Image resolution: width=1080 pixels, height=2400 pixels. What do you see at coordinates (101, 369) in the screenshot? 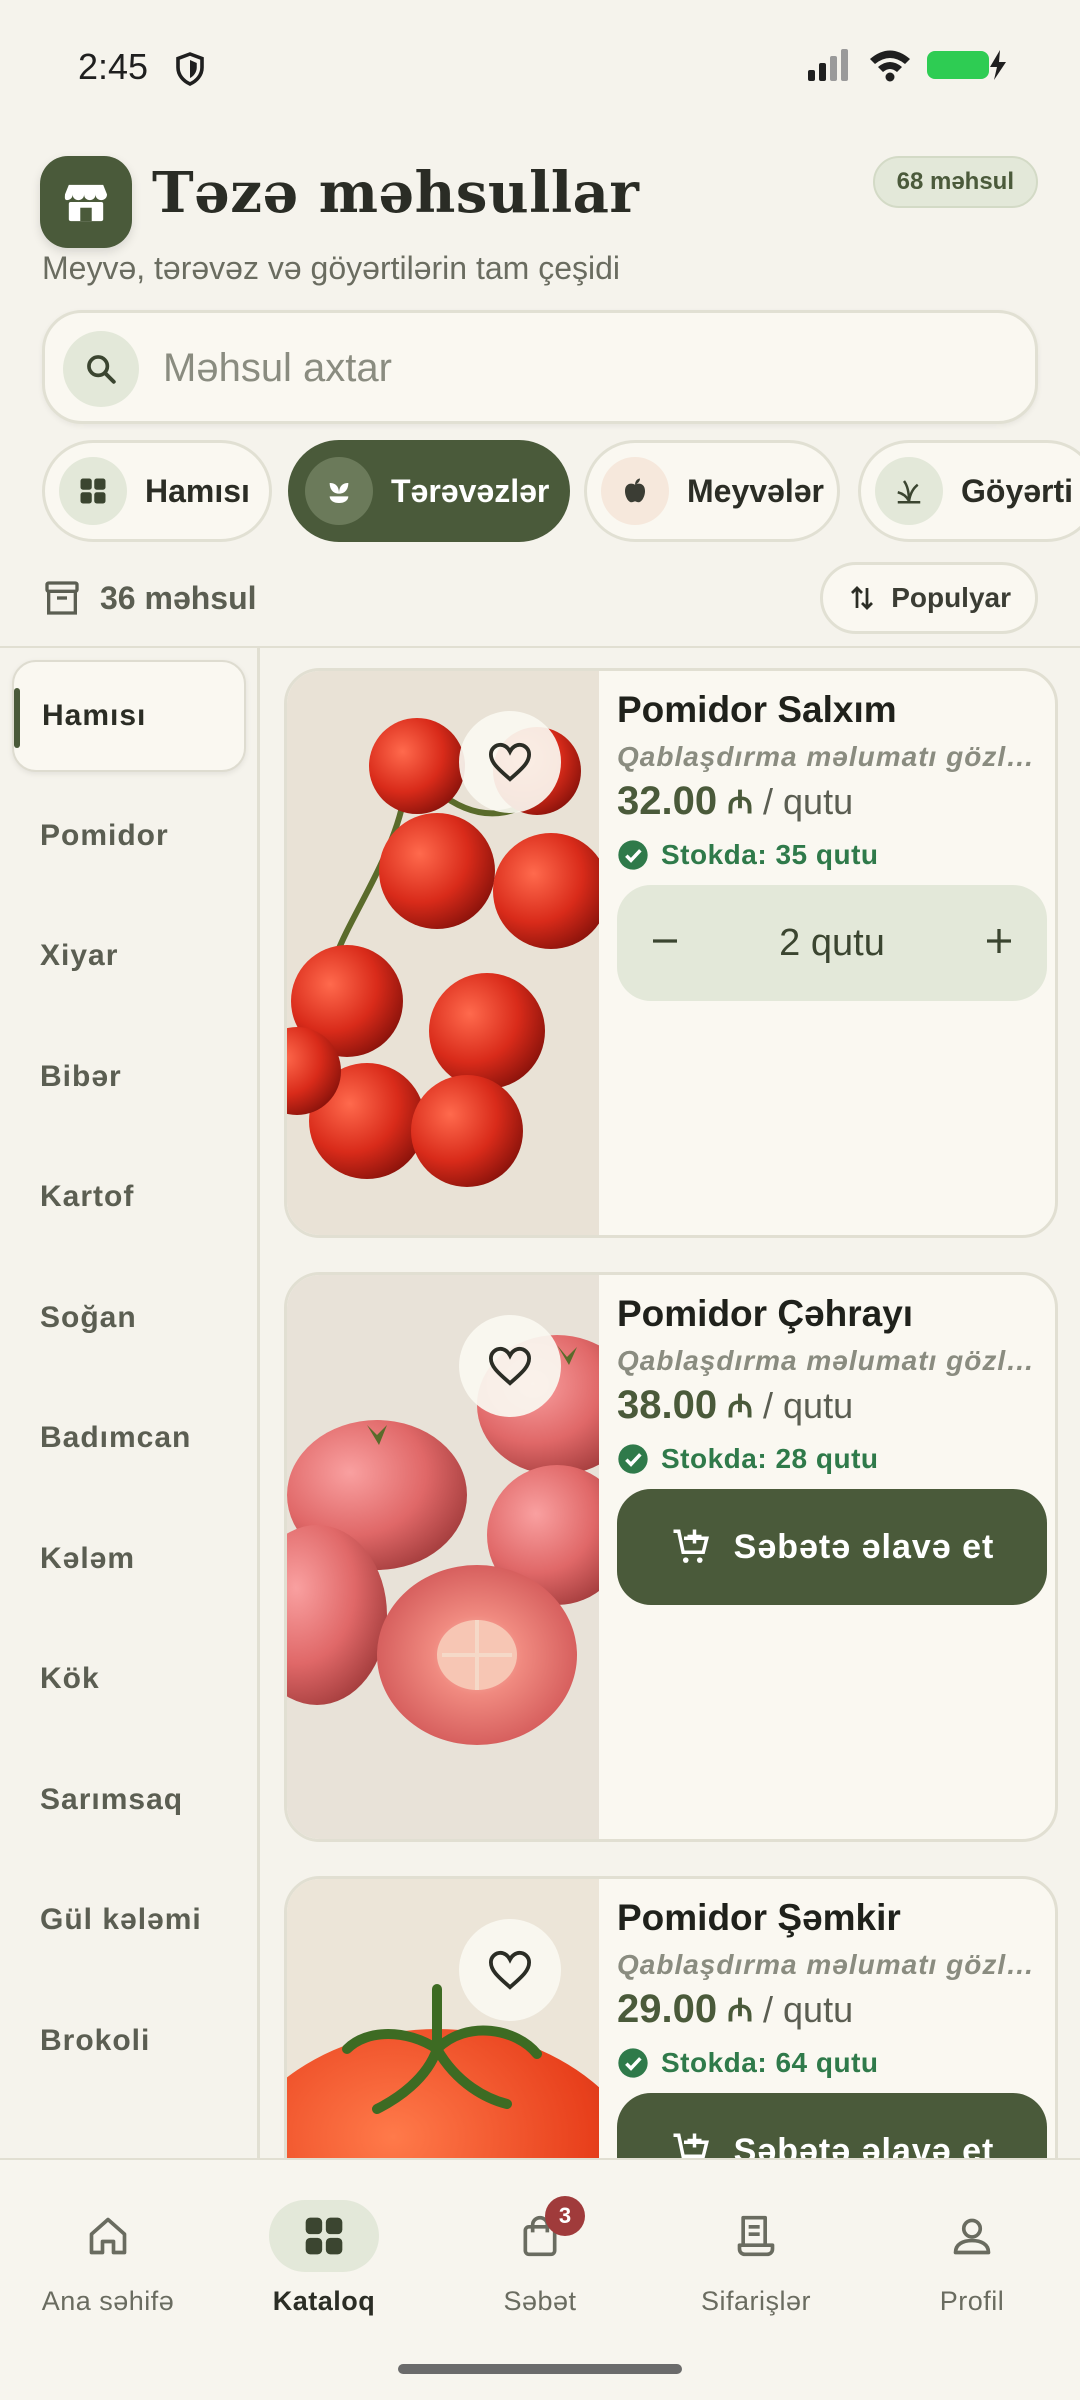
I see `search-icon` at bounding box center [101, 369].